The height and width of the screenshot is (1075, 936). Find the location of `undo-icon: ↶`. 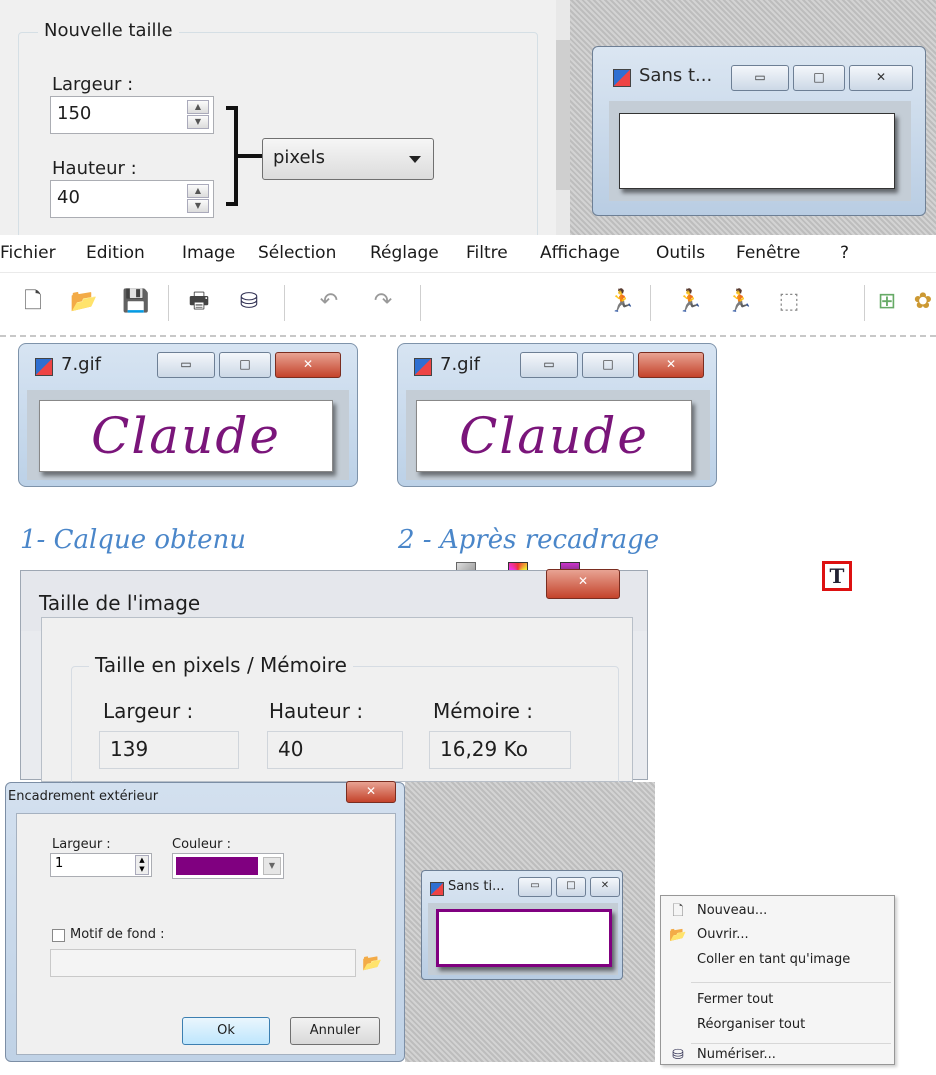

undo-icon: ↶ is located at coordinates (329, 302).